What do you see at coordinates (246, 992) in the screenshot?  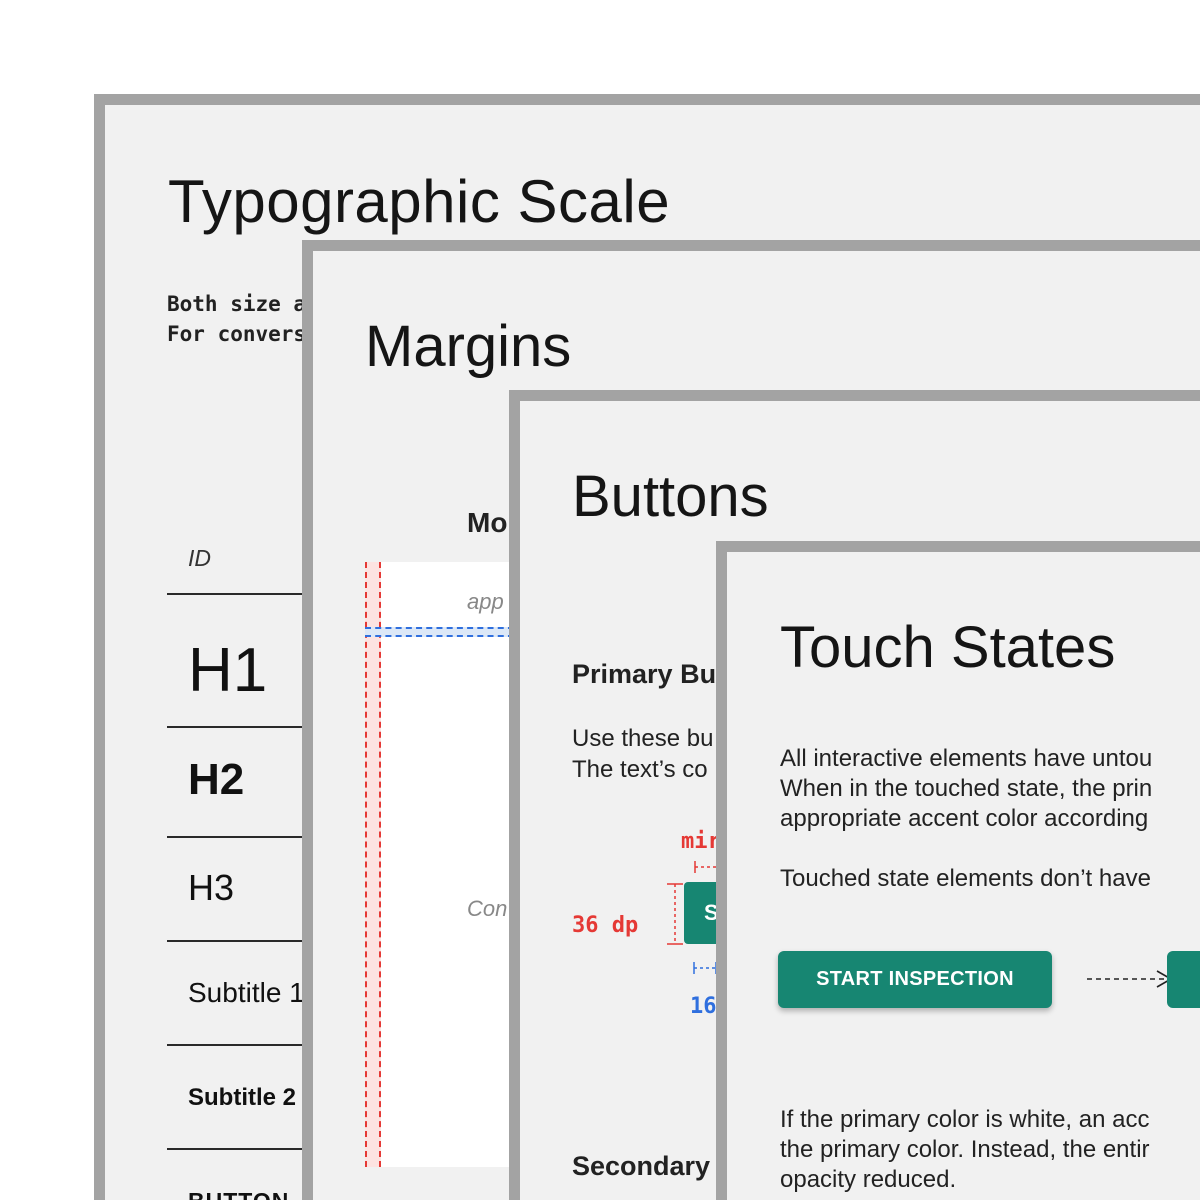 I see `type-sample-subtitle-1: Subtitle 1` at bounding box center [246, 992].